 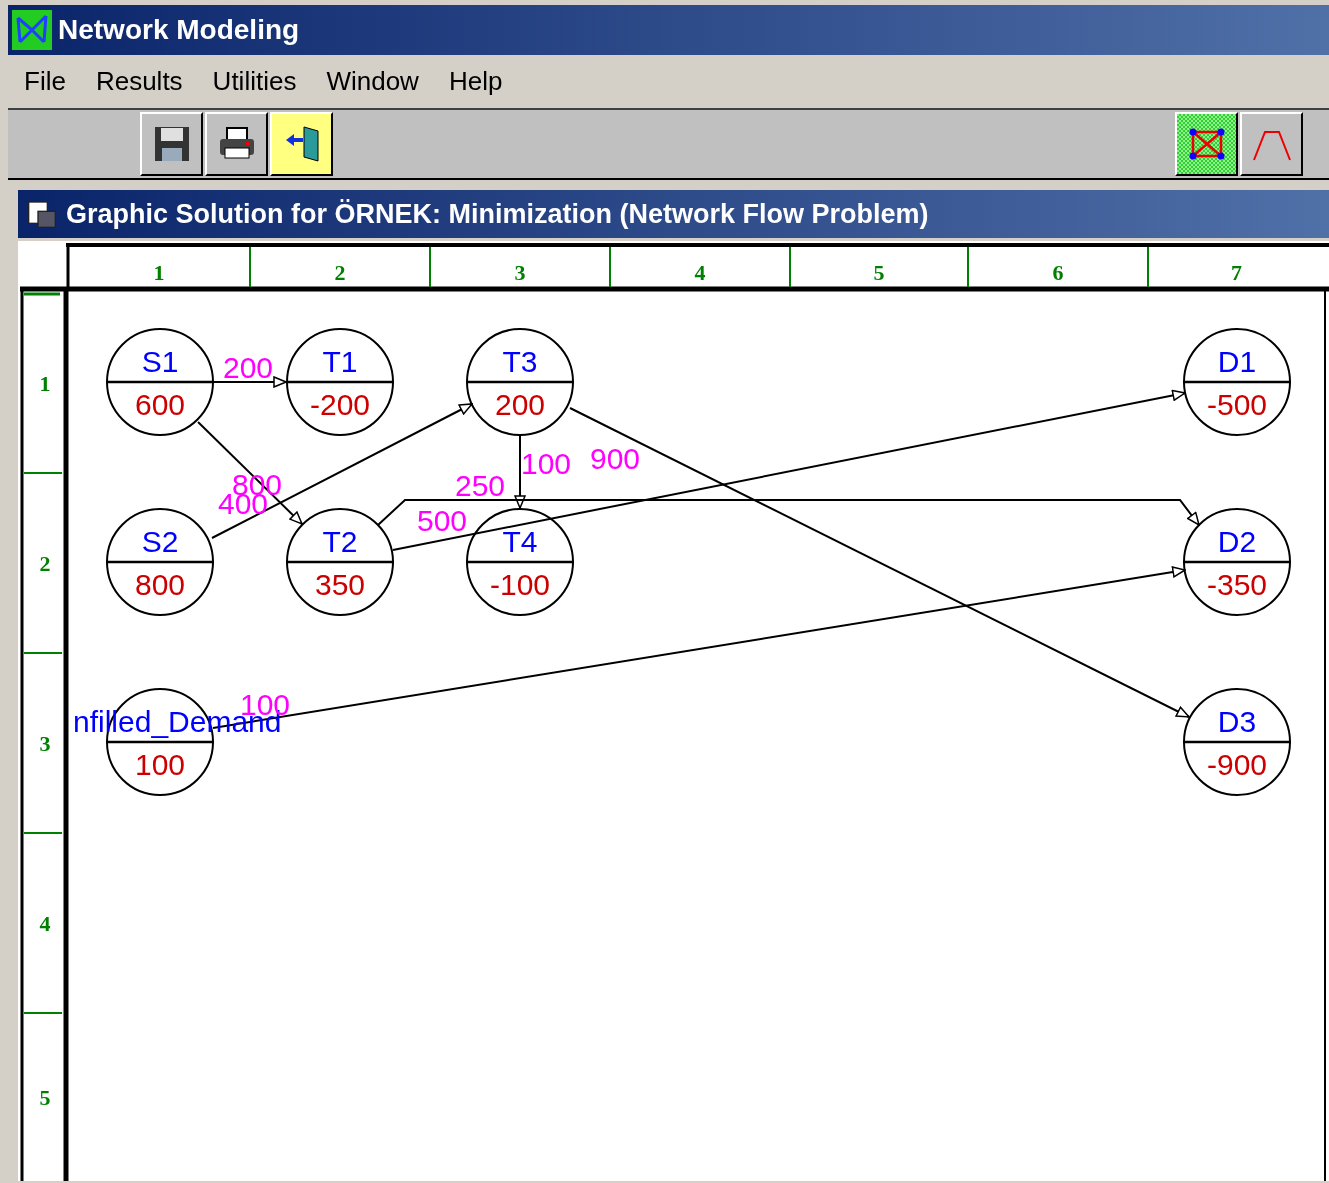 What do you see at coordinates (1237, 764) in the screenshot?
I see `node-value: -900` at bounding box center [1237, 764].